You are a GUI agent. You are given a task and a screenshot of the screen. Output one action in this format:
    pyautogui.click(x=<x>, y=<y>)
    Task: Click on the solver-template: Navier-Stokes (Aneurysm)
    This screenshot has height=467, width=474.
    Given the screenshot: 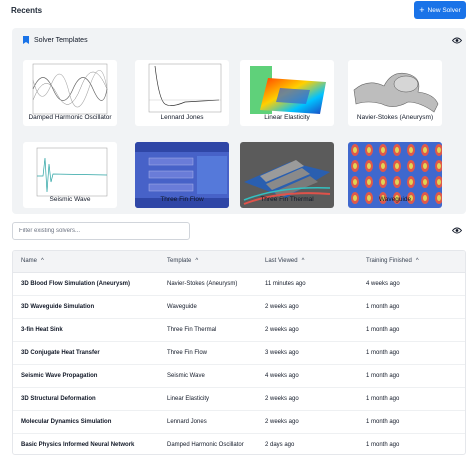 What is the action you would take?
    pyautogui.click(x=202, y=284)
    